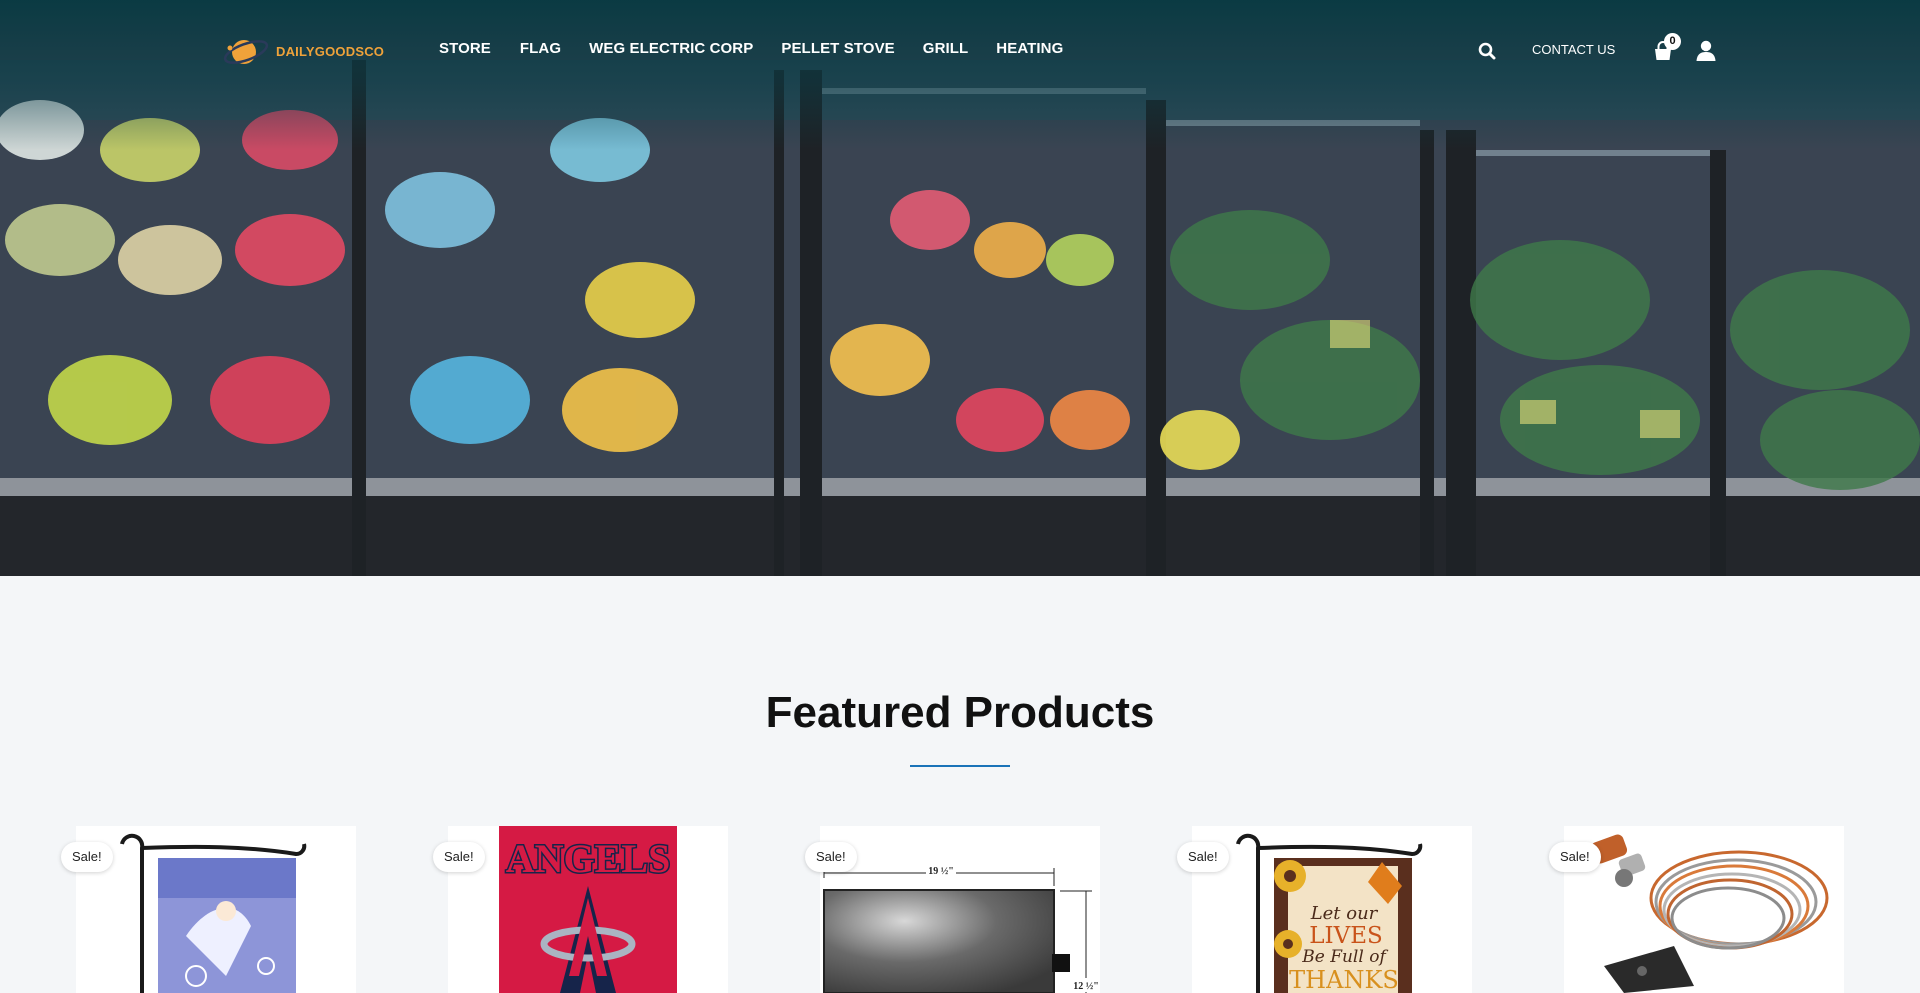 This screenshot has width=1920, height=993. I want to click on flag-text-line-4: THANKS, so click(1344, 979).